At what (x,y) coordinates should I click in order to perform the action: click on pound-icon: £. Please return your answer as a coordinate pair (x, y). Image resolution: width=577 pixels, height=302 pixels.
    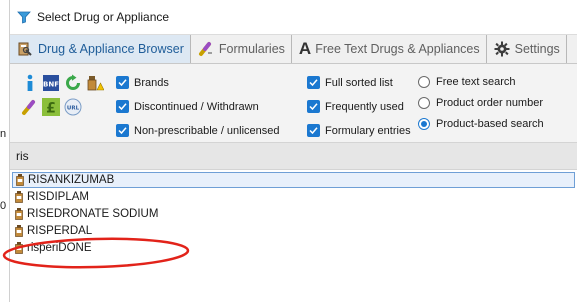
    Looking at the image, I should click on (51, 107).